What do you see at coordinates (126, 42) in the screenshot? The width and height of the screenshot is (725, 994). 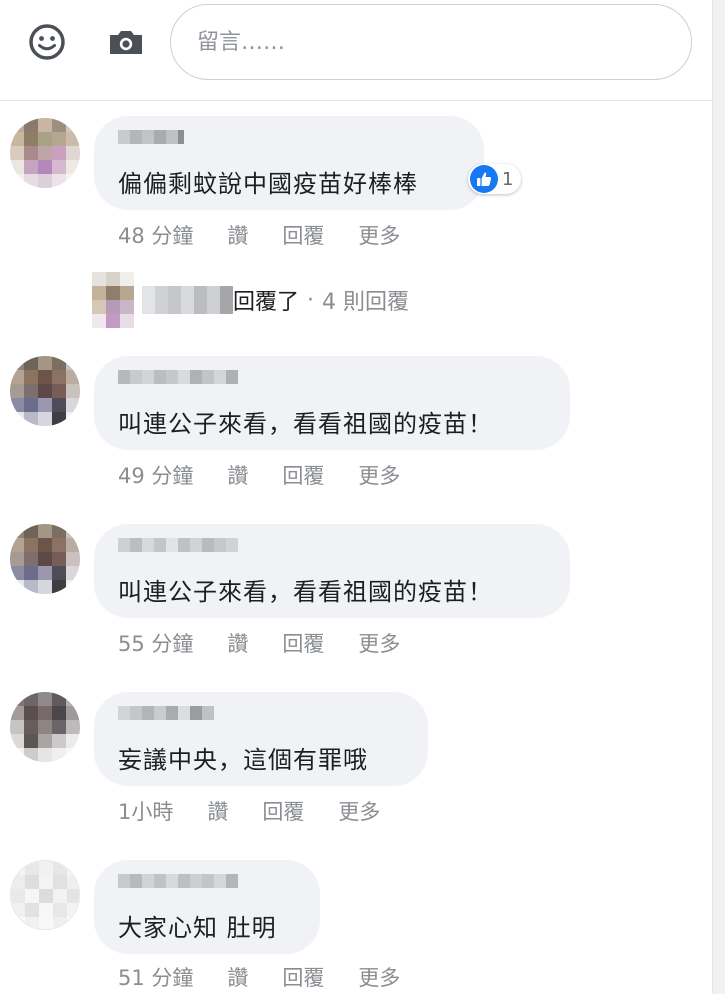 I see `camera-icon` at bounding box center [126, 42].